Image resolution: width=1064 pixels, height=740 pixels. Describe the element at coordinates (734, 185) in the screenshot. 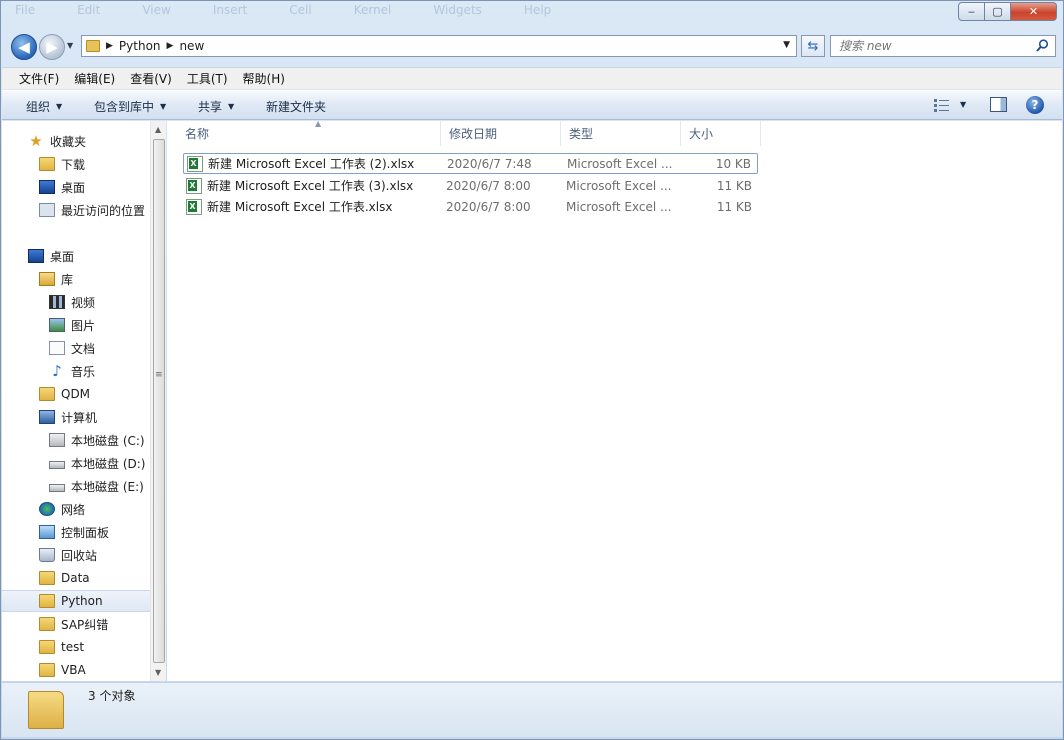

I see `file-size: 11 KB` at that location.